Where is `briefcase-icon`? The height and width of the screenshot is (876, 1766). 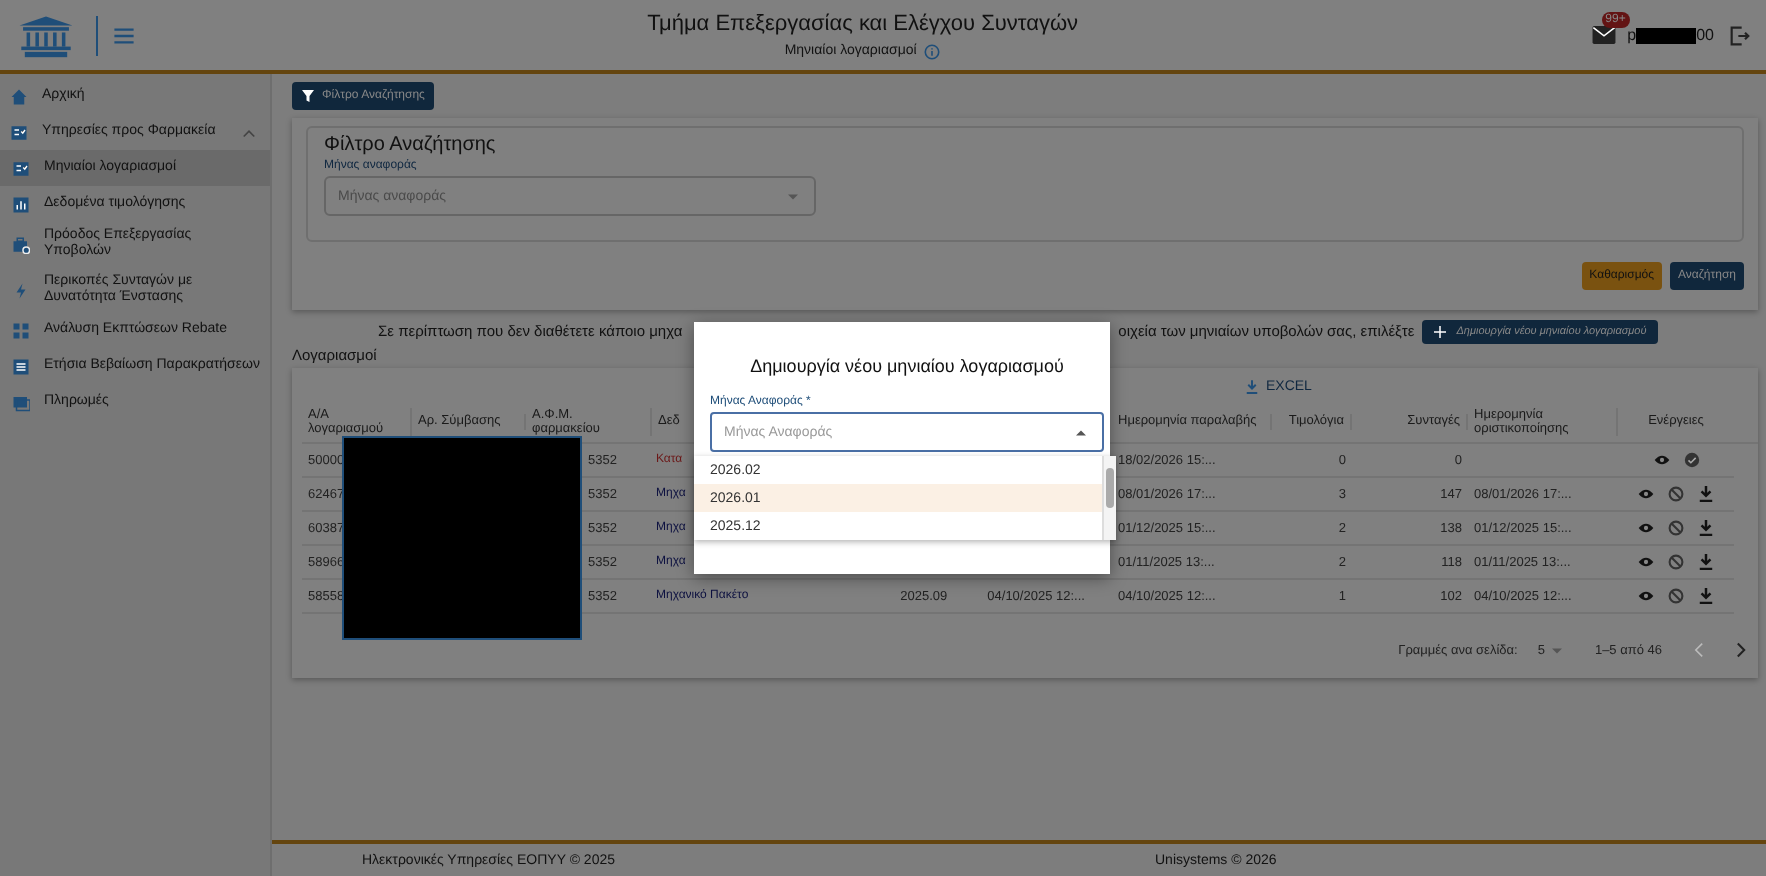 briefcase-icon is located at coordinates (21, 244).